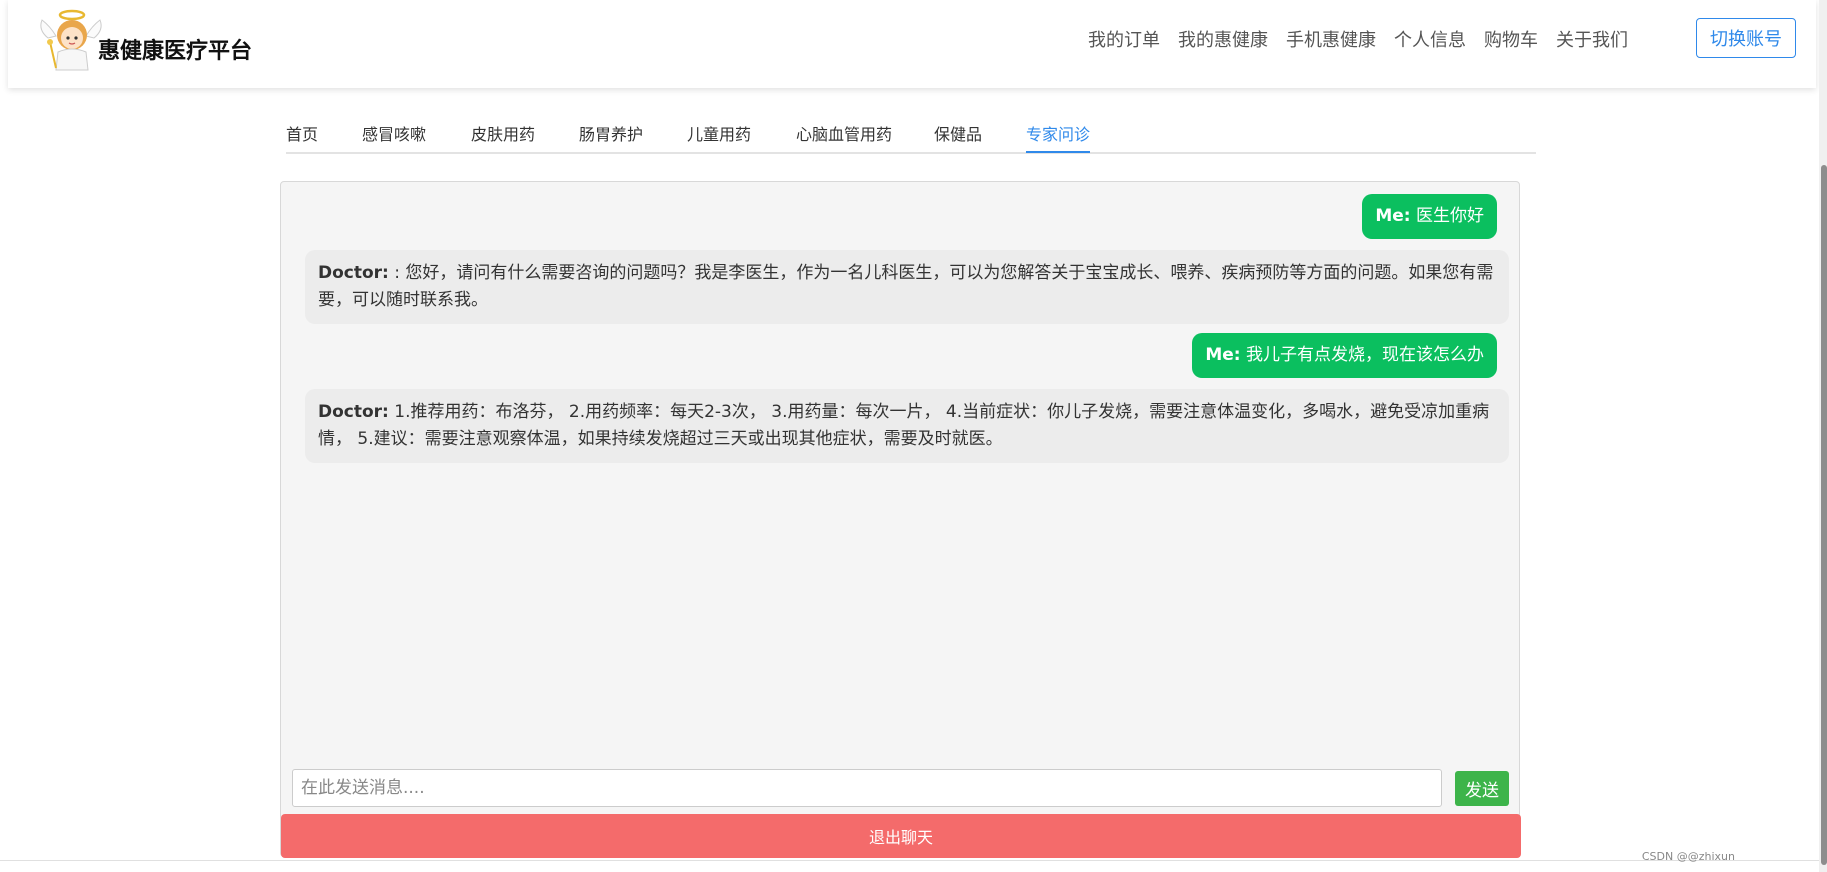  Describe the element at coordinates (1511, 39) in the screenshot. I see `nav-cart: 购物车` at that location.